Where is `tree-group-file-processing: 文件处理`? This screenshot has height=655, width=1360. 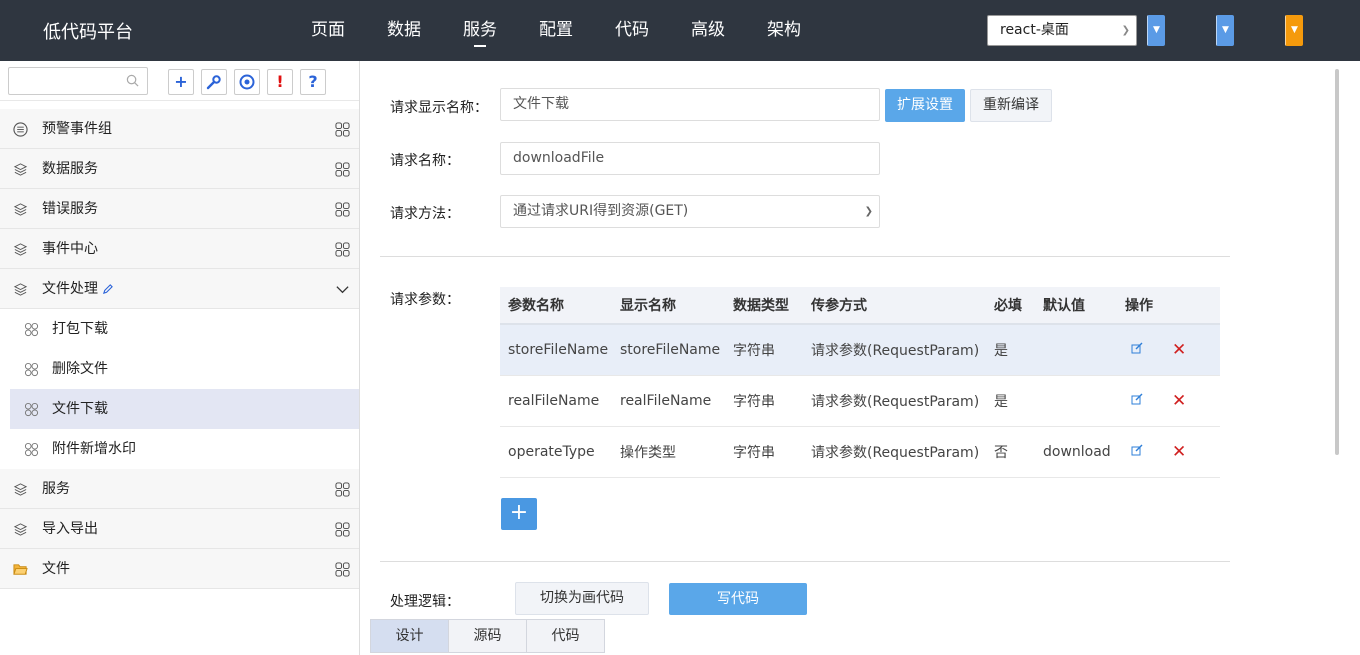
tree-group-file-processing: 文件处理 is located at coordinates (179, 289).